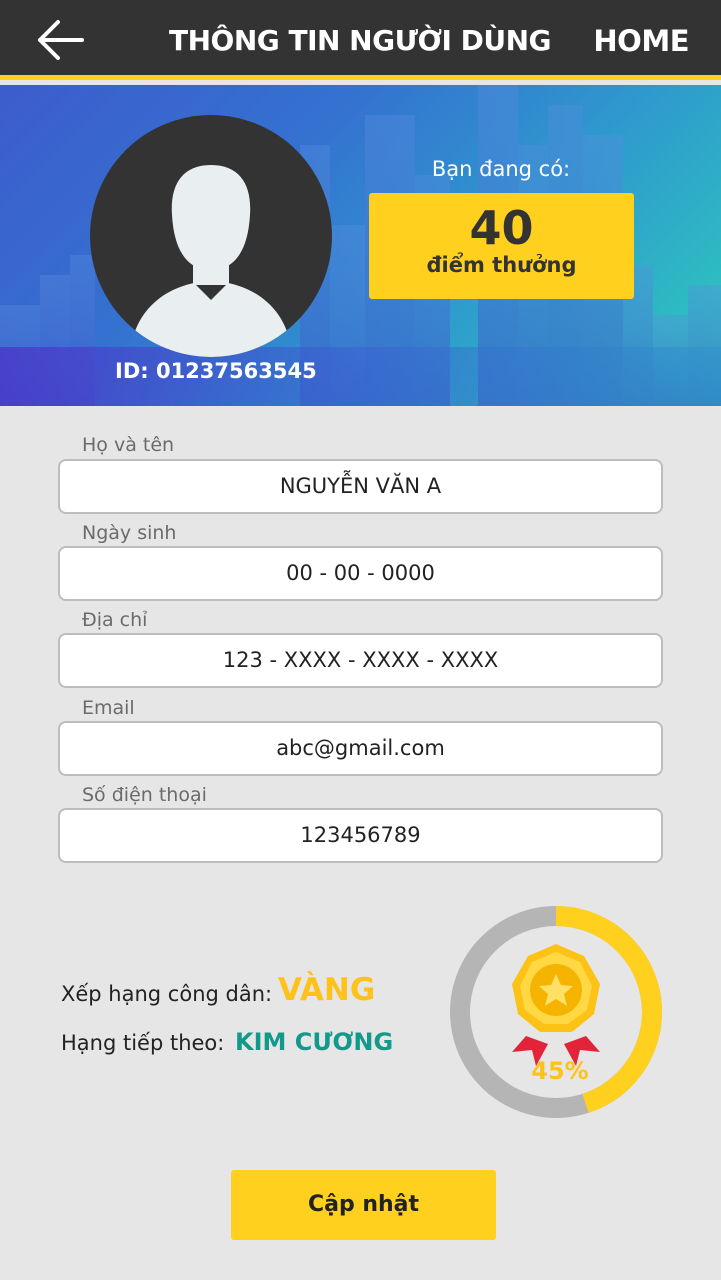 The width and height of the screenshot is (721, 1280). What do you see at coordinates (314, 1042) in the screenshot?
I see `next-rank-value: KIM CƯƠNG` at bounding box center [314, 1042].